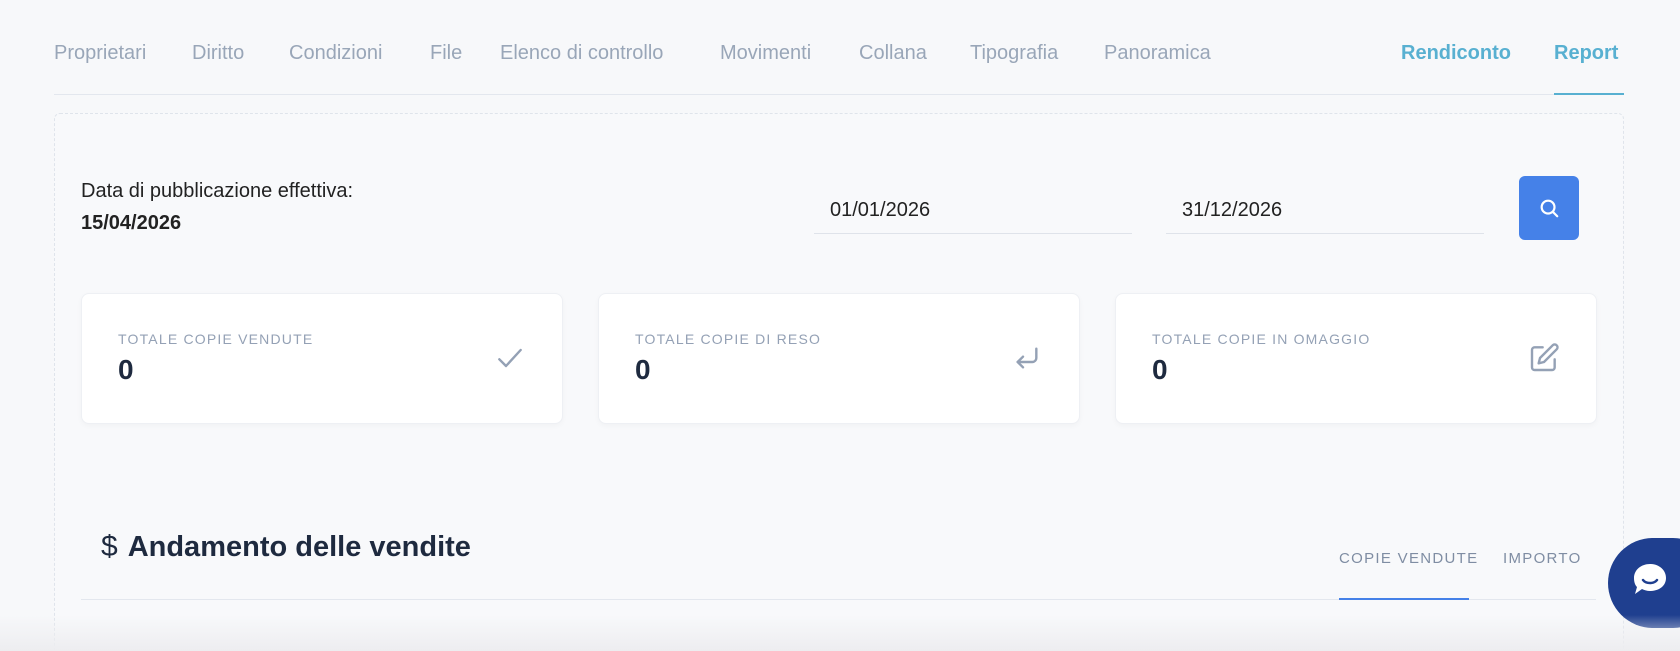 This screenshot has width=1680, height=651. Describe the element at coordinates (217, 191) in the screenshot. I see `publication-date-label: Data di pubblicazione effettiva:` at that location.